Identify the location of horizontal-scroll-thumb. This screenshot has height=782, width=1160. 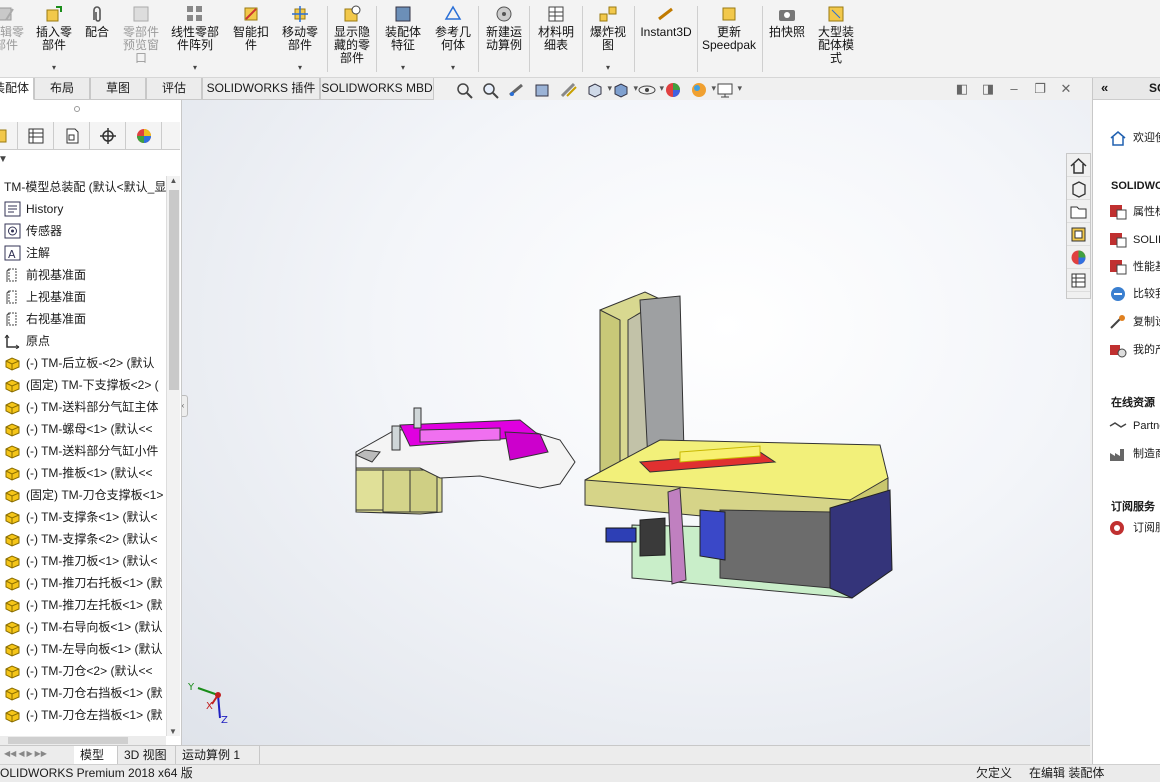
(68, 740).